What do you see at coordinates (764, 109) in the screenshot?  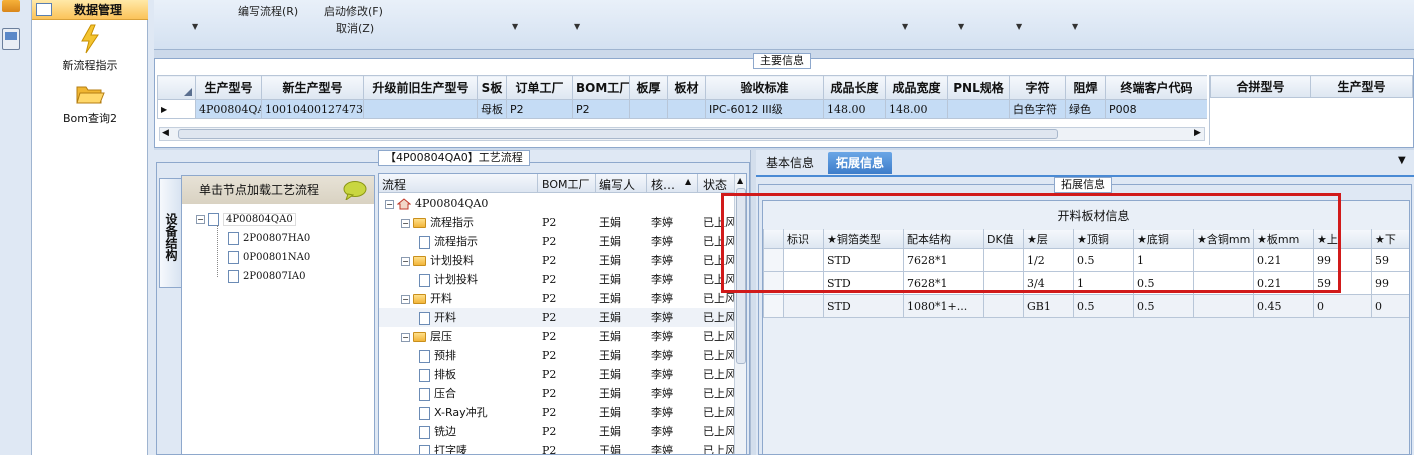 I see `table-cell: IPC-6012 III级` at bounding box center [764, 109].